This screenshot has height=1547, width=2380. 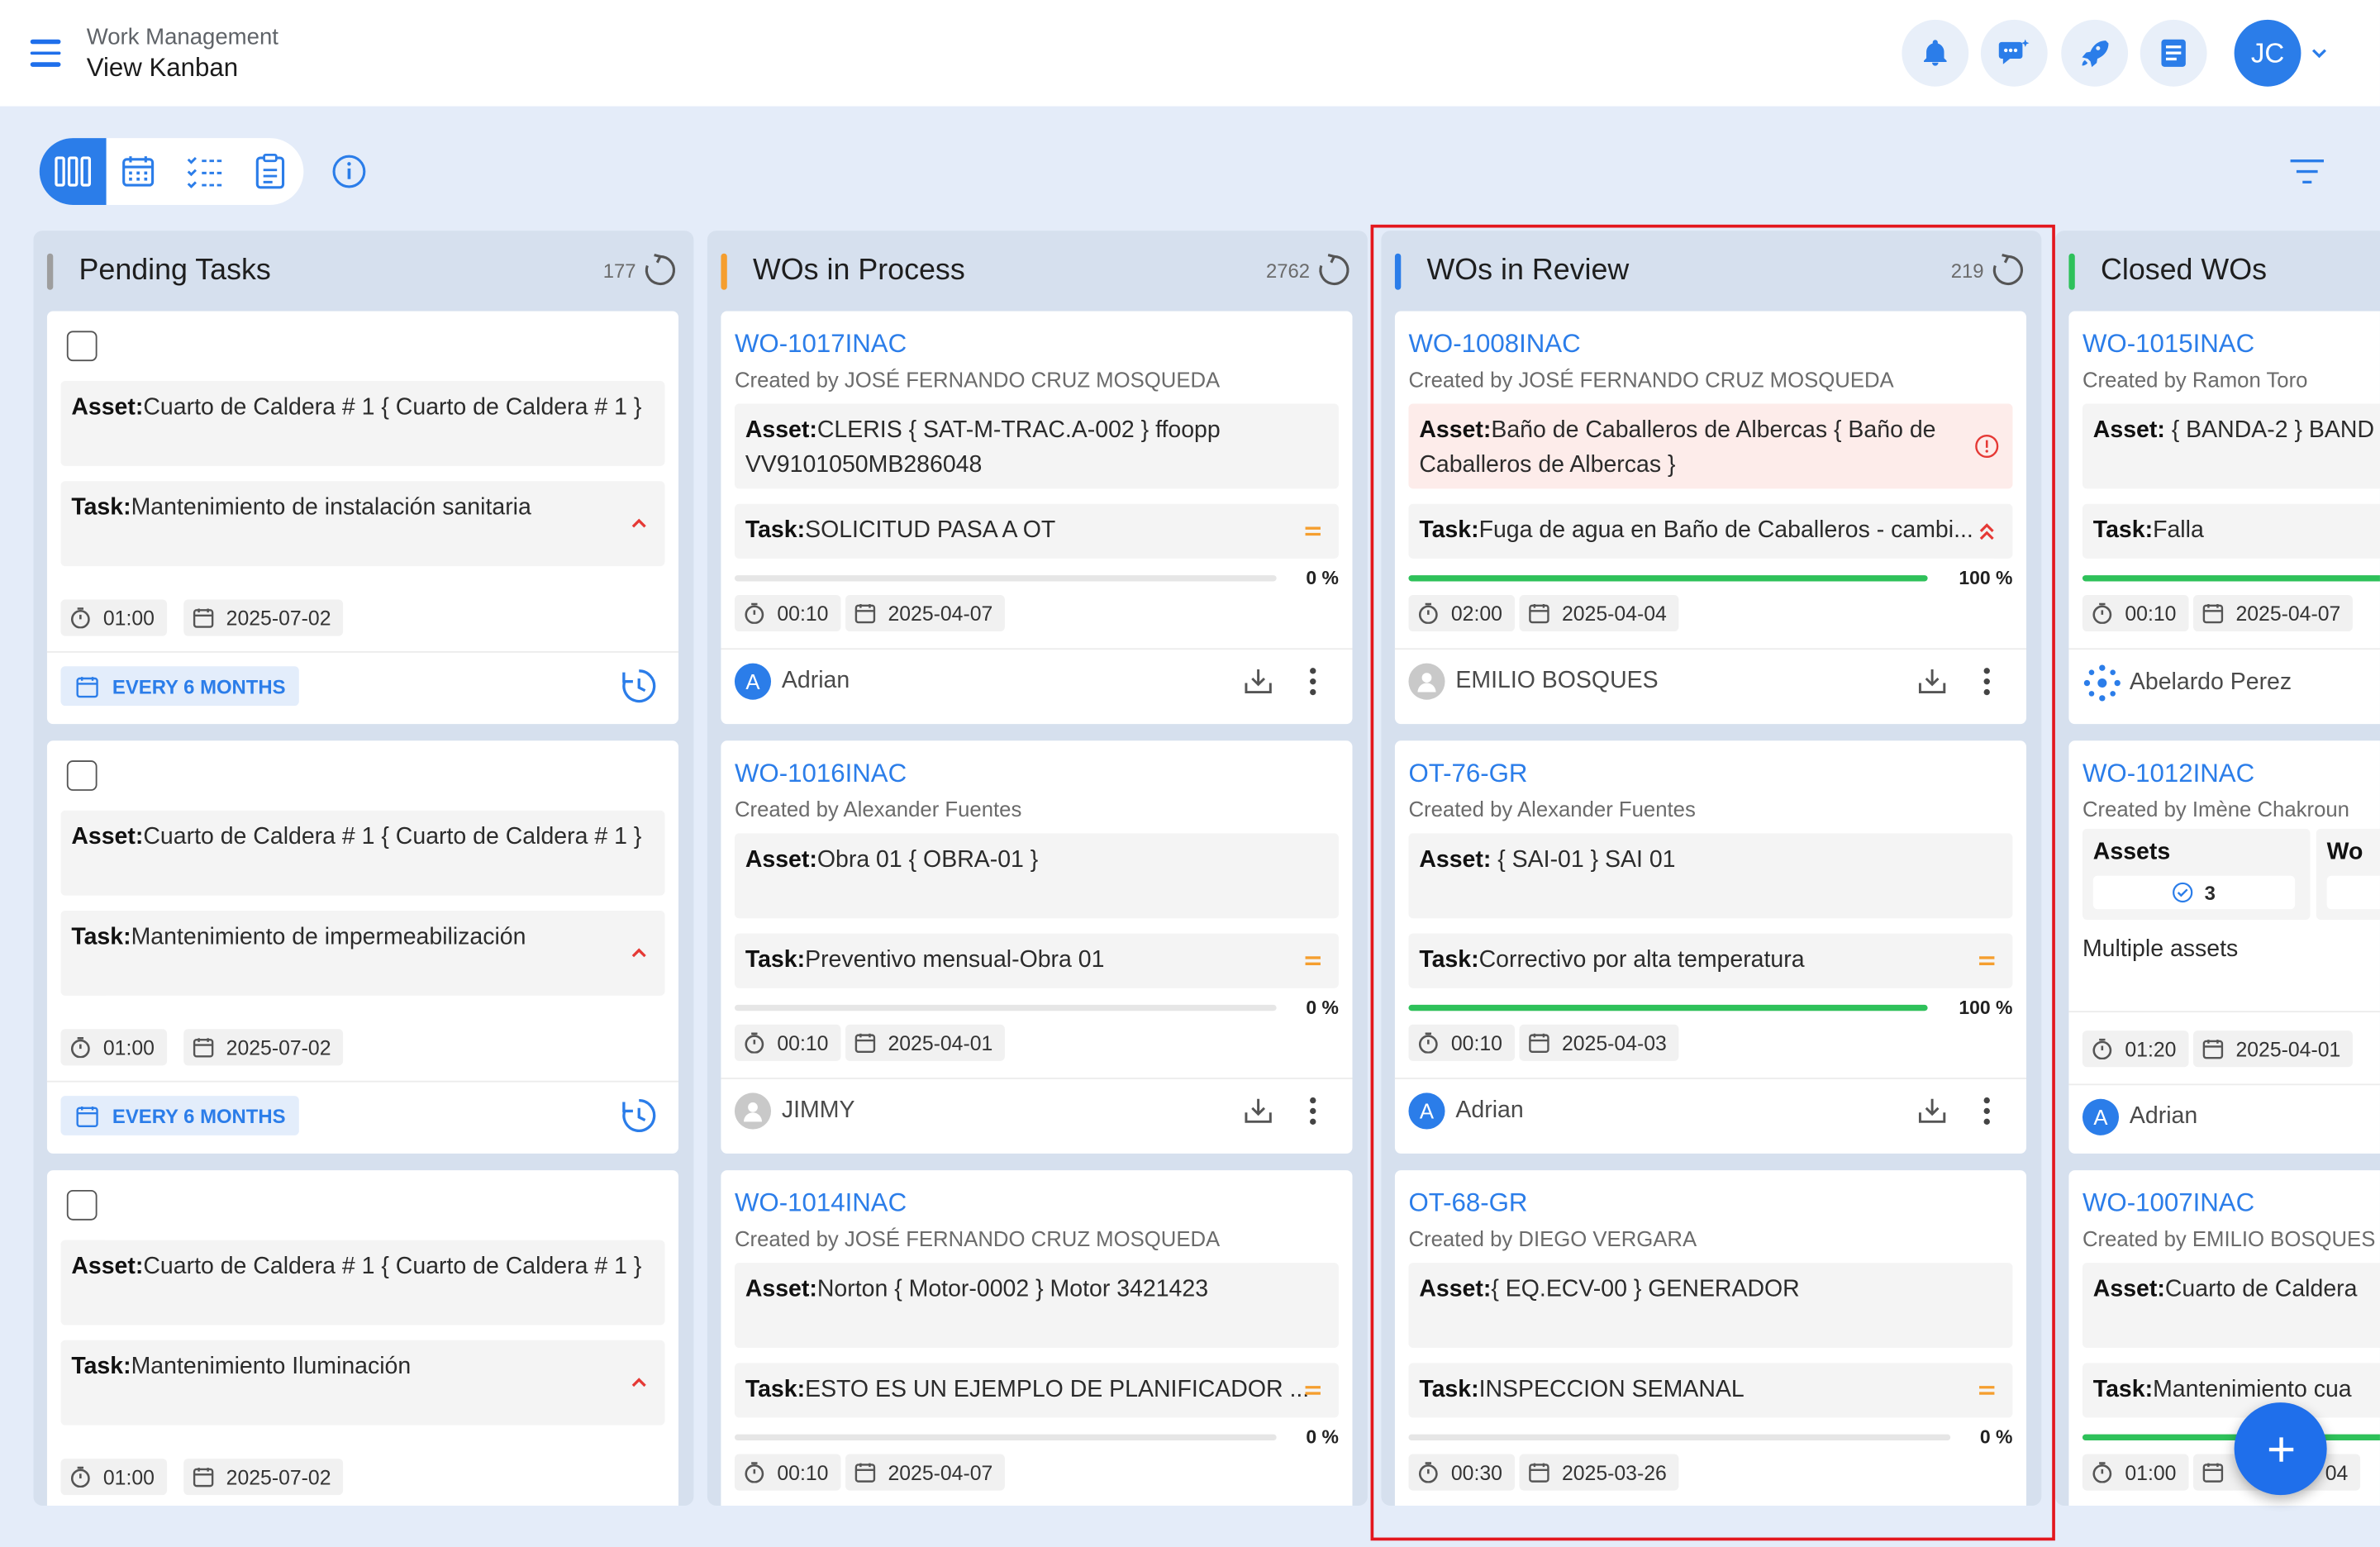 I want to click on column-header: WOs in Process 2762, so click(x=1037, y=270).